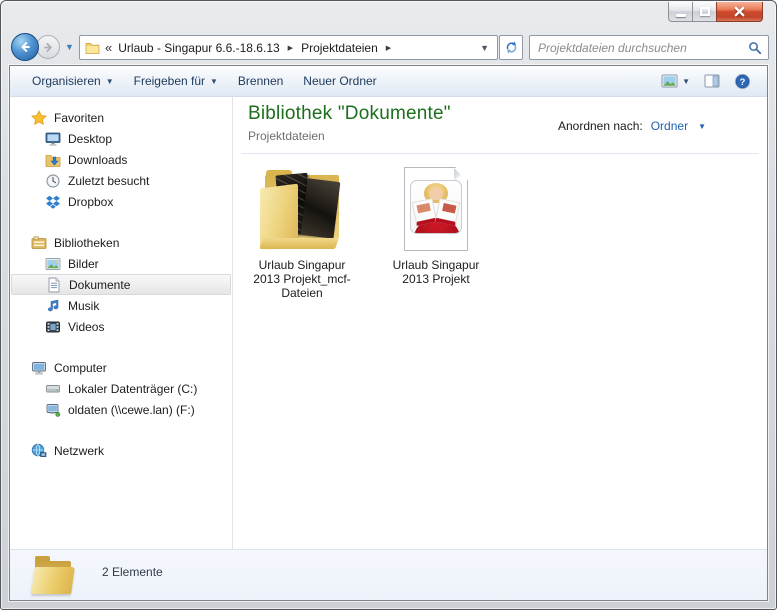 This screenshot has width=777, height=610. I want to click on sidebar-item-desktop: Desktop, so click(121, 138).